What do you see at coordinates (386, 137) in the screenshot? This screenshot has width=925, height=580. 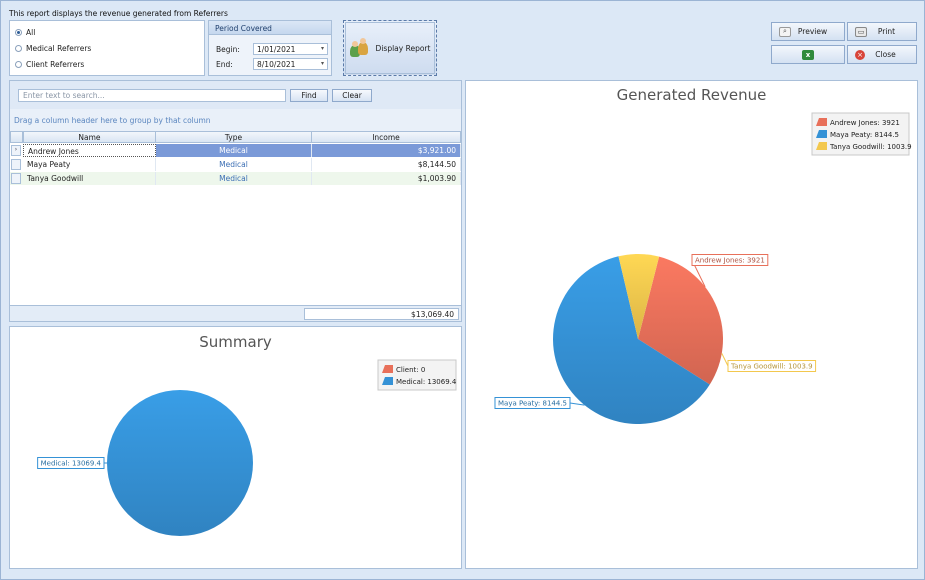 I see `column-header-income: Income` at bounding box center [386, 137].